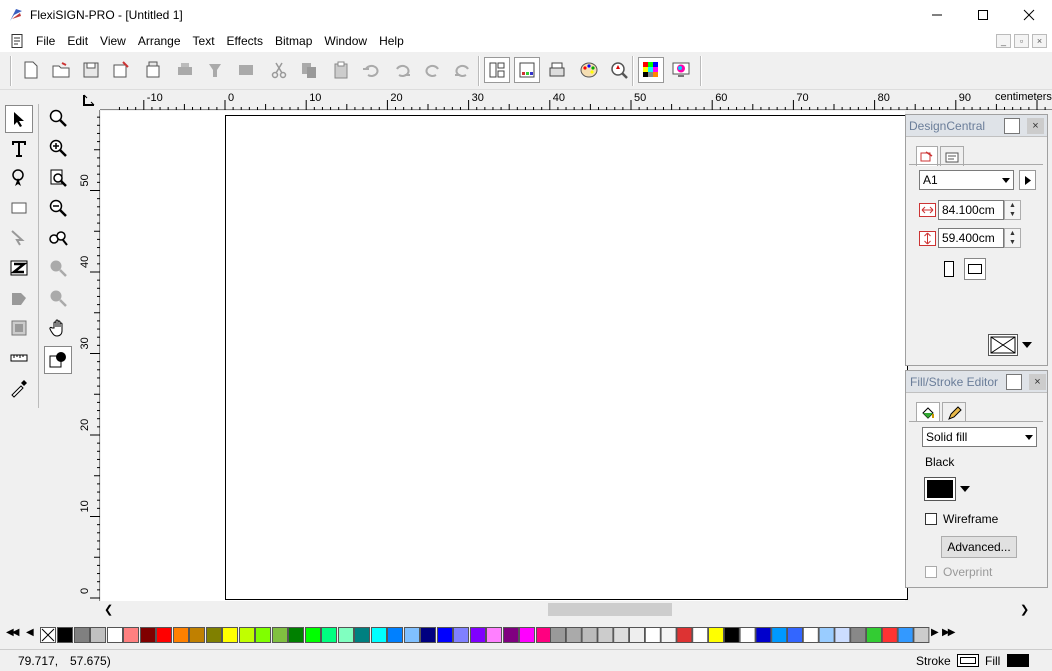 The width and height of the screenshot is (1052, 671). What do you see at coordinates (246, 41) in the screenshot?
I see `menu-effects: Effects` at bounding box center [246, 41].